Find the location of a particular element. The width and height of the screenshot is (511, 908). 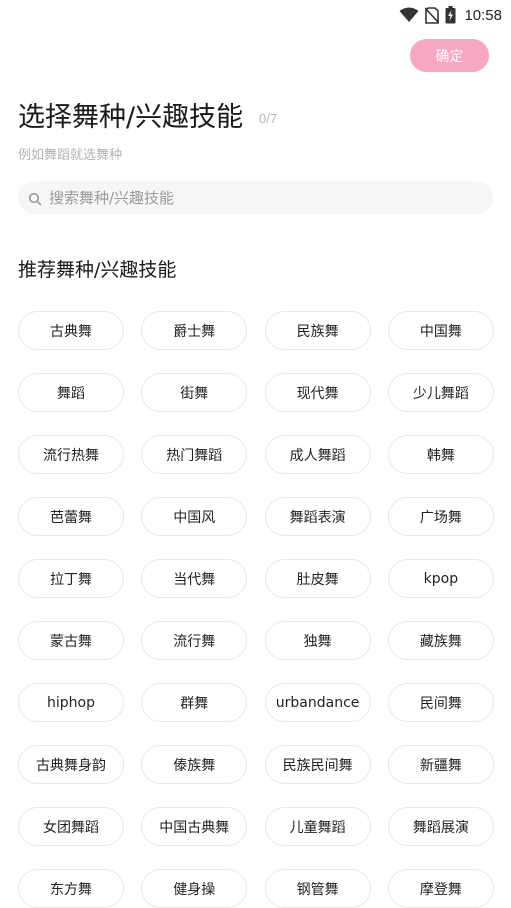

wifi-icon is located at coordinates (409, 15).